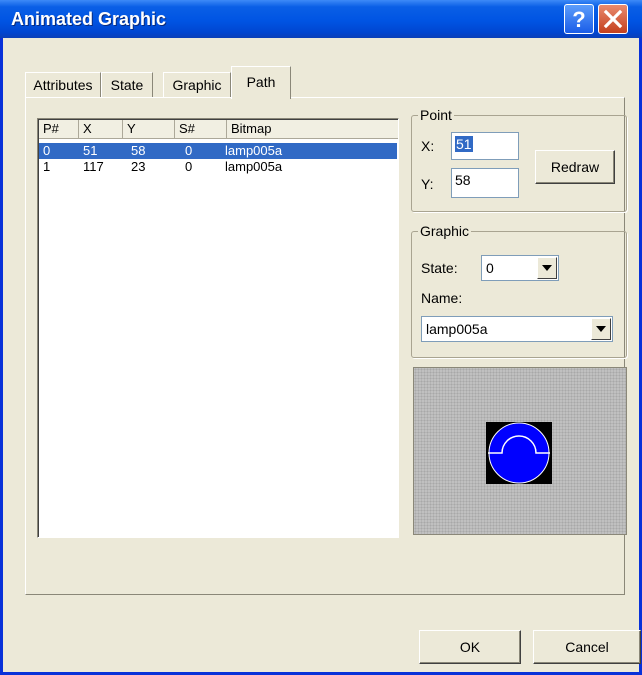 The image size is (642, 675). I want to click on ok-button: OK, so click(470, 647).